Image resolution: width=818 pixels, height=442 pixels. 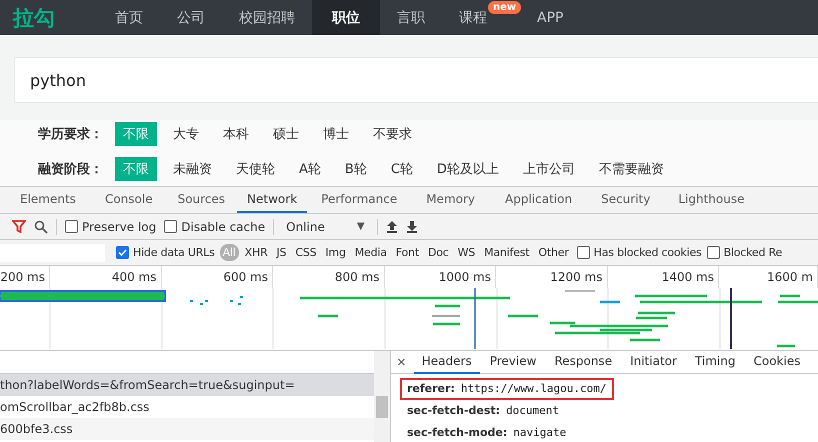 What do you see at coordinates (336, 134) in the screenshot?
I see `filter-option: 博士` at bounding box center [336, 134].